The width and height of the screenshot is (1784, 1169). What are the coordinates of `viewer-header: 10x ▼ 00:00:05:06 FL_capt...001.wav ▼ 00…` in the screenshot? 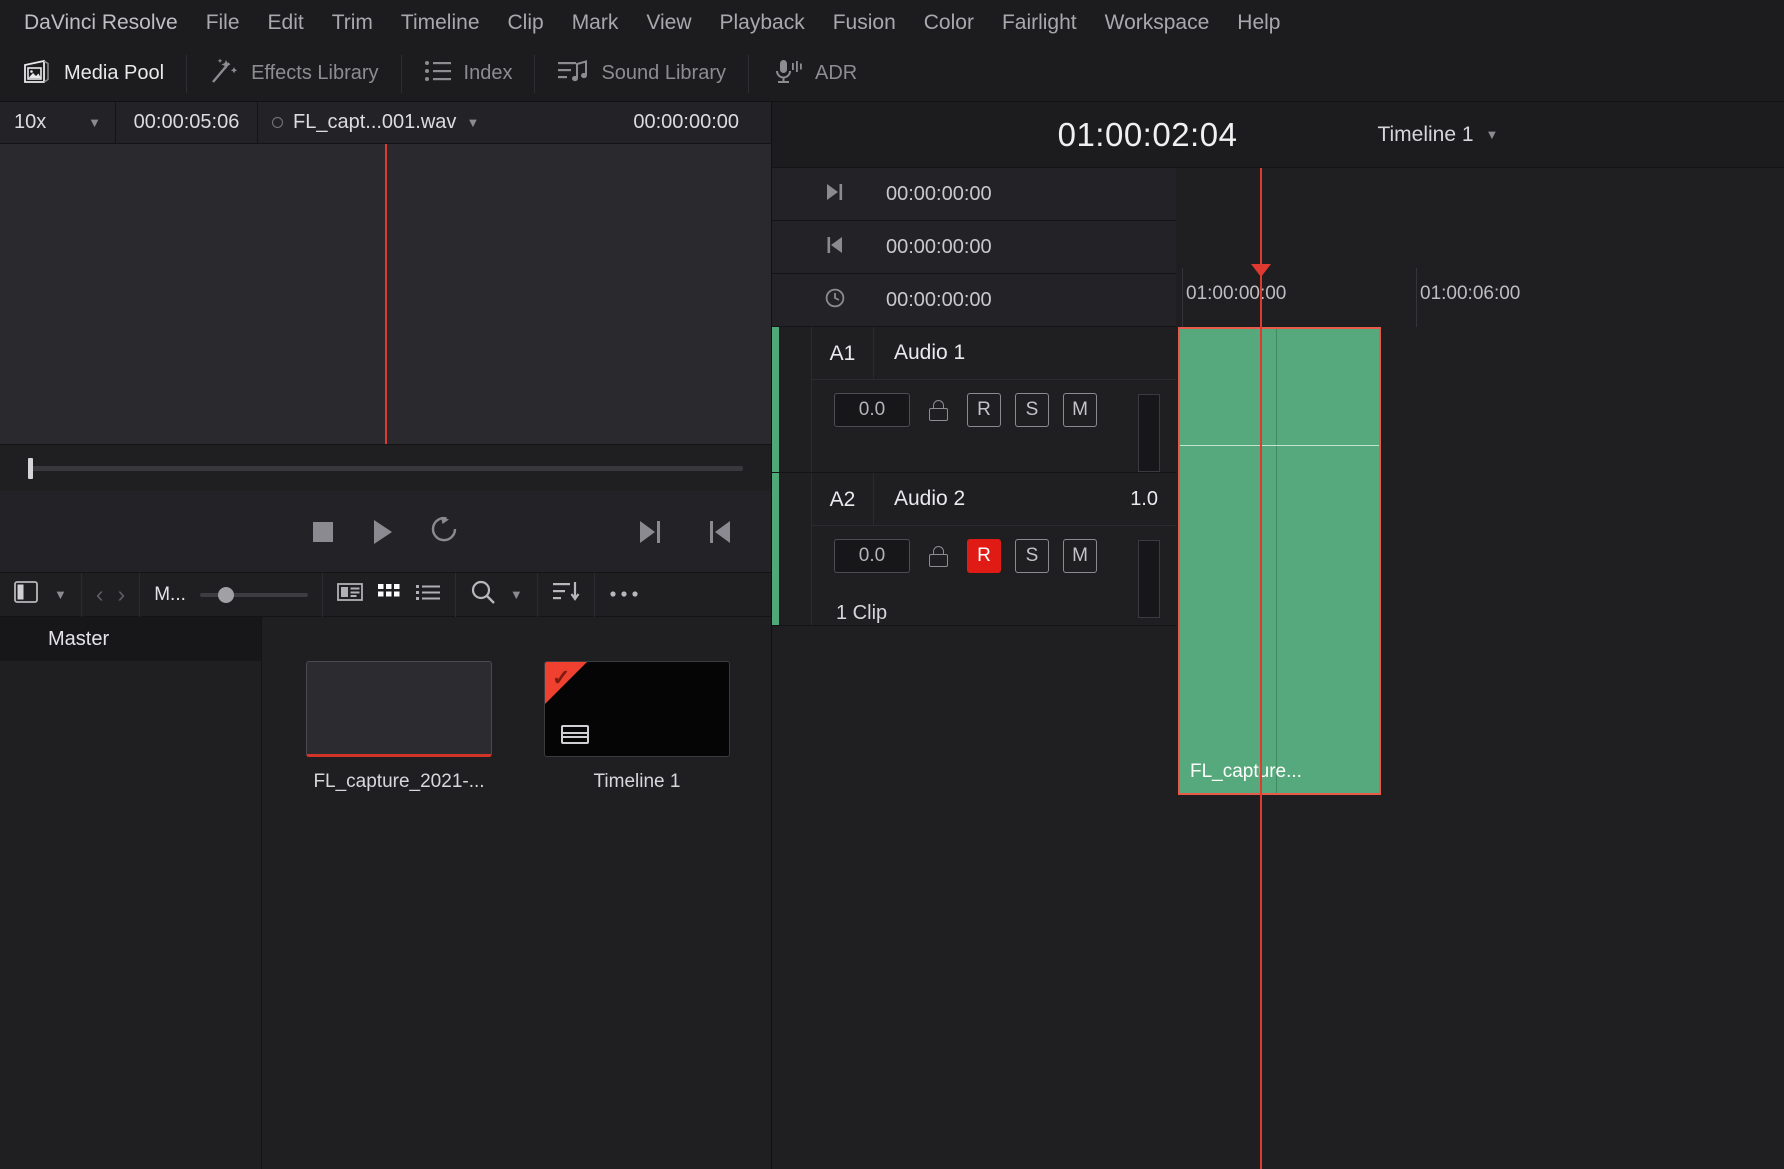 It's located at (385, 122).